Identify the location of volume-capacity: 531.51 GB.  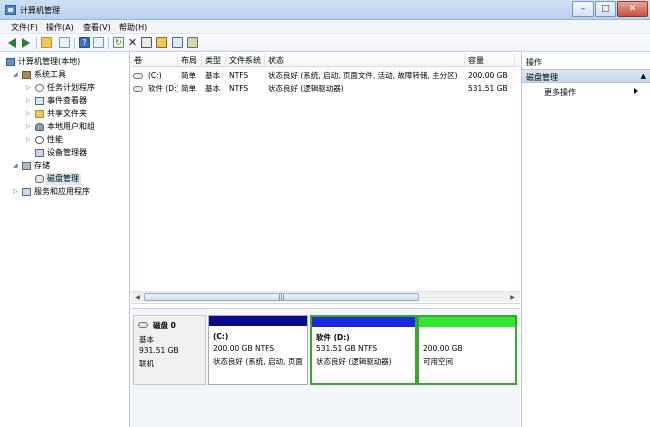
(488, 88).